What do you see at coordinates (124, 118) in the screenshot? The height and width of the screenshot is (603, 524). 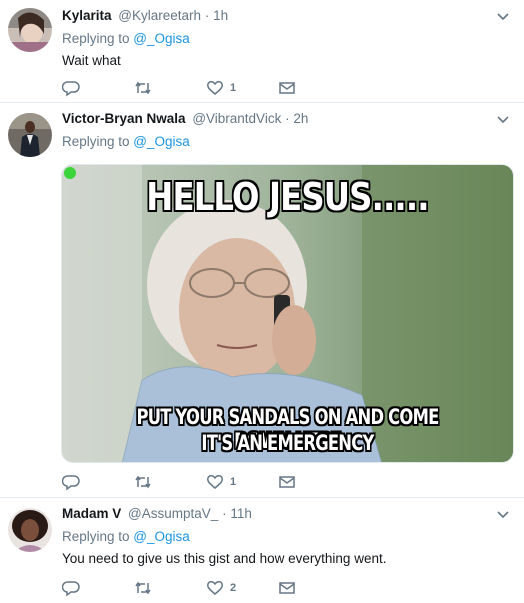 I see `display-name: Victor-Bryan Nwala` at bounding box center [124, 118].